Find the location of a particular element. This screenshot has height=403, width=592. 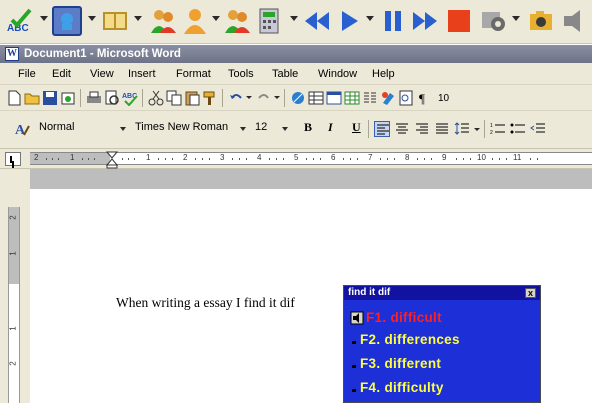

menu-format: Format is located at coordinates (193, 74).